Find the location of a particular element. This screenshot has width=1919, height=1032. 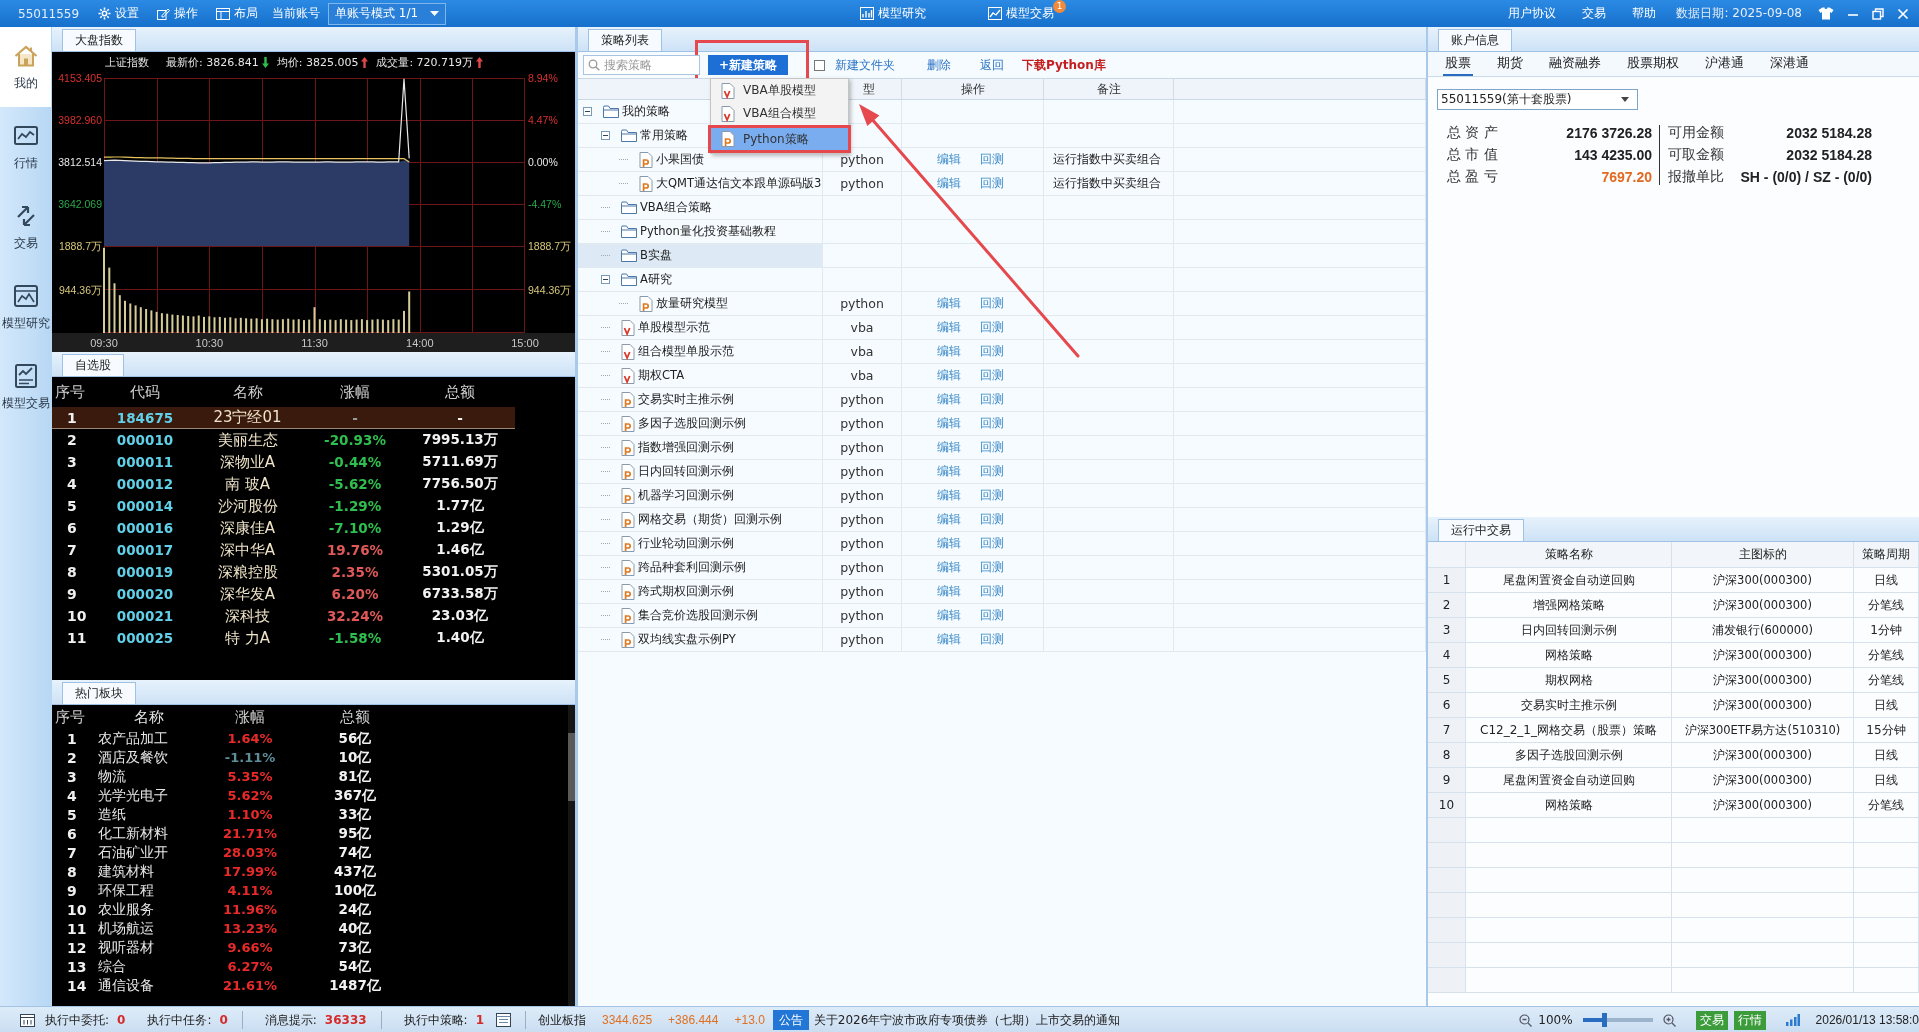

shirt-icon is located at coordinates (1826, 13).